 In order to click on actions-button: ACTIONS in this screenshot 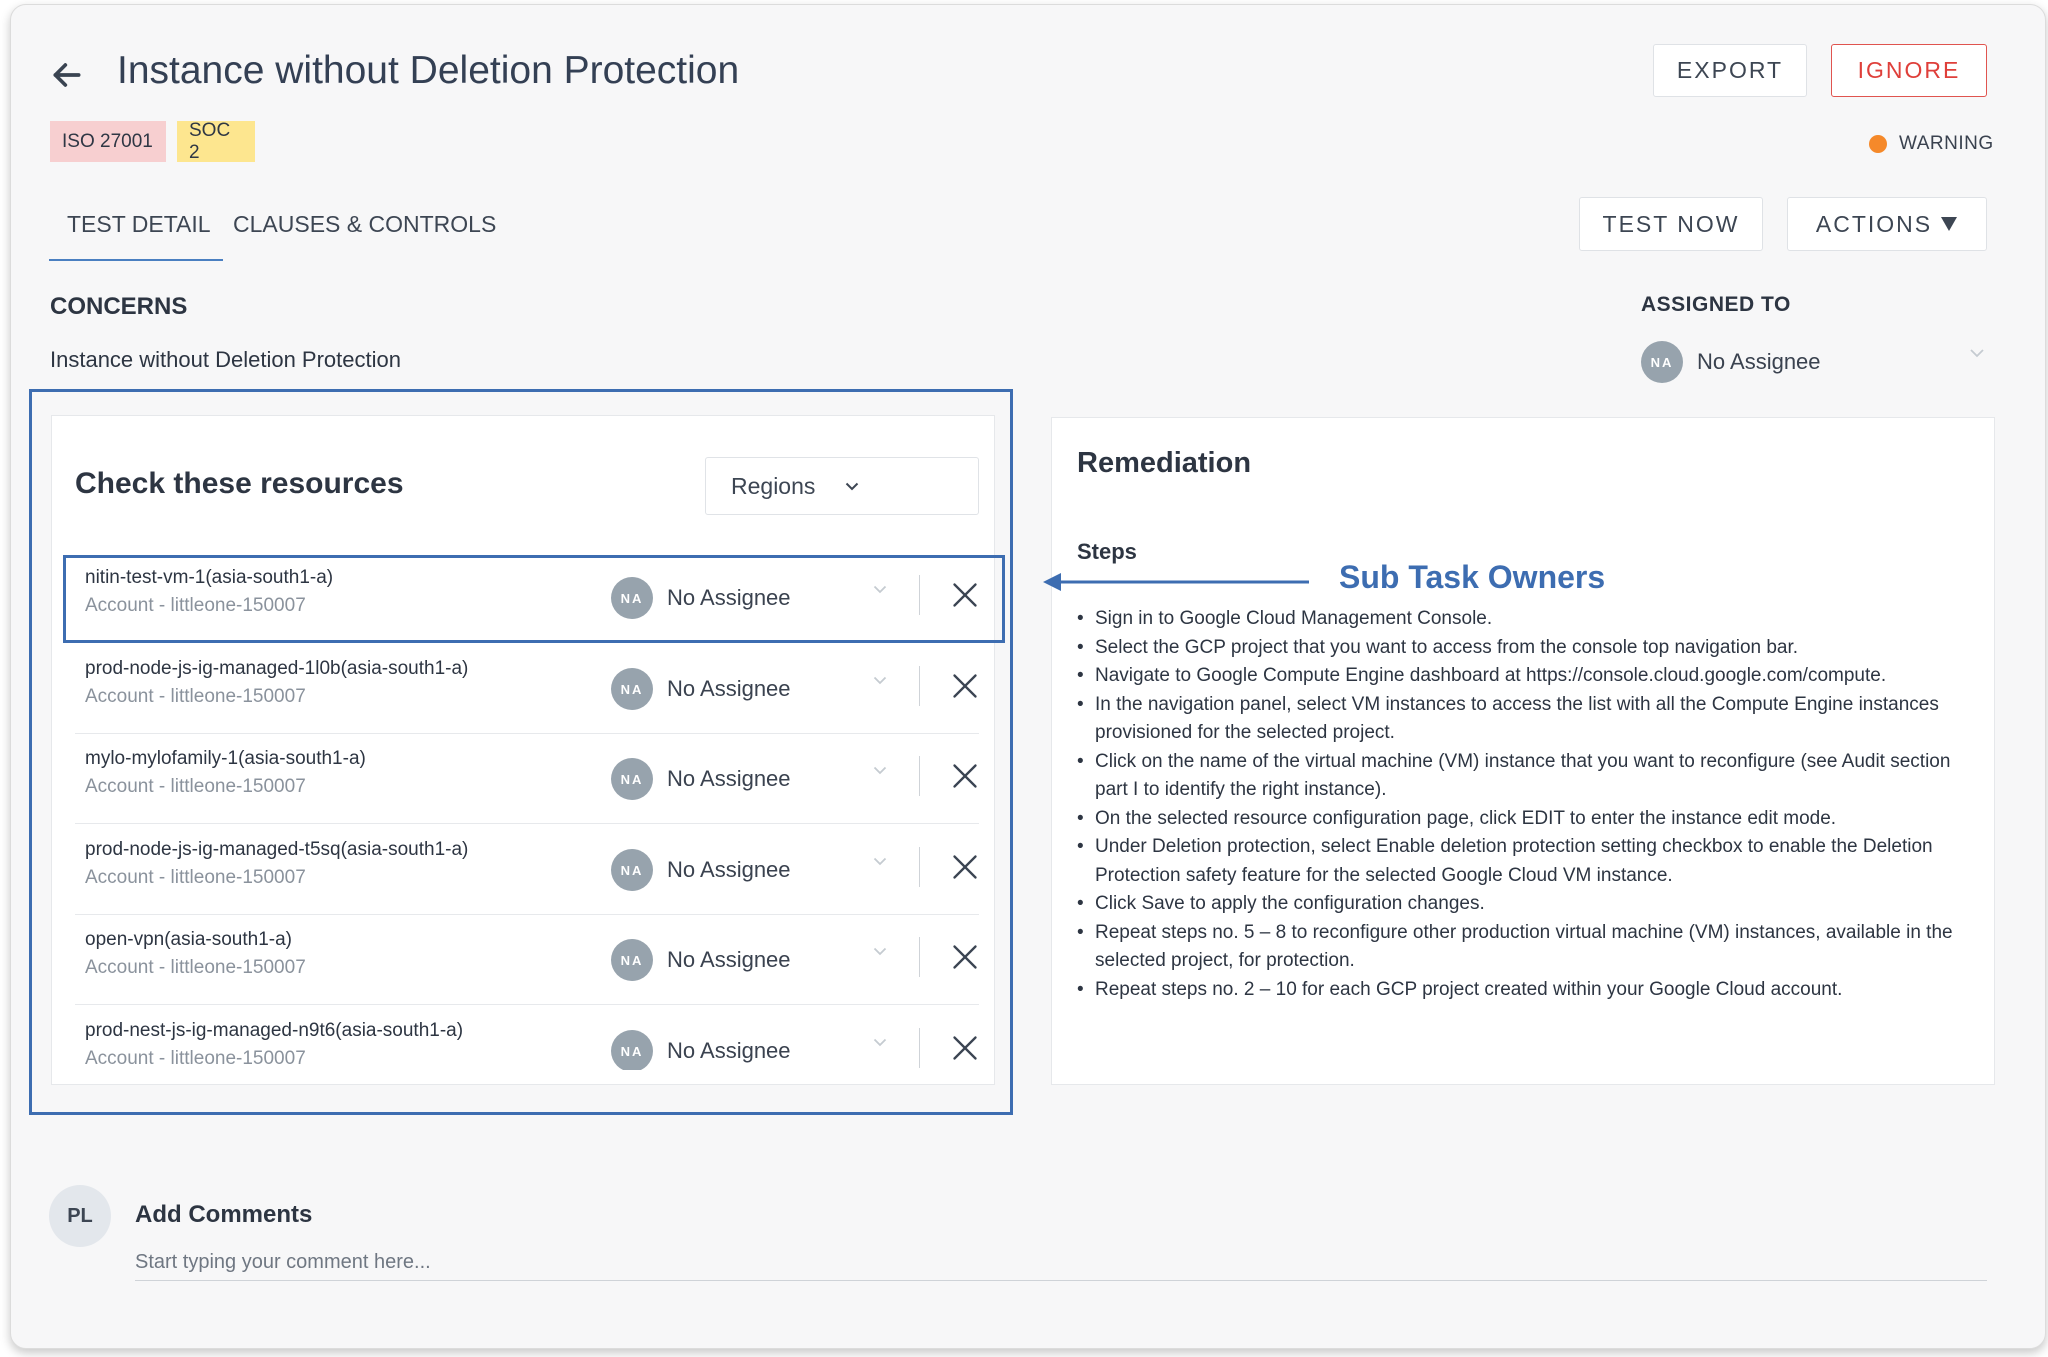, I will do `click(1887, 224)`.